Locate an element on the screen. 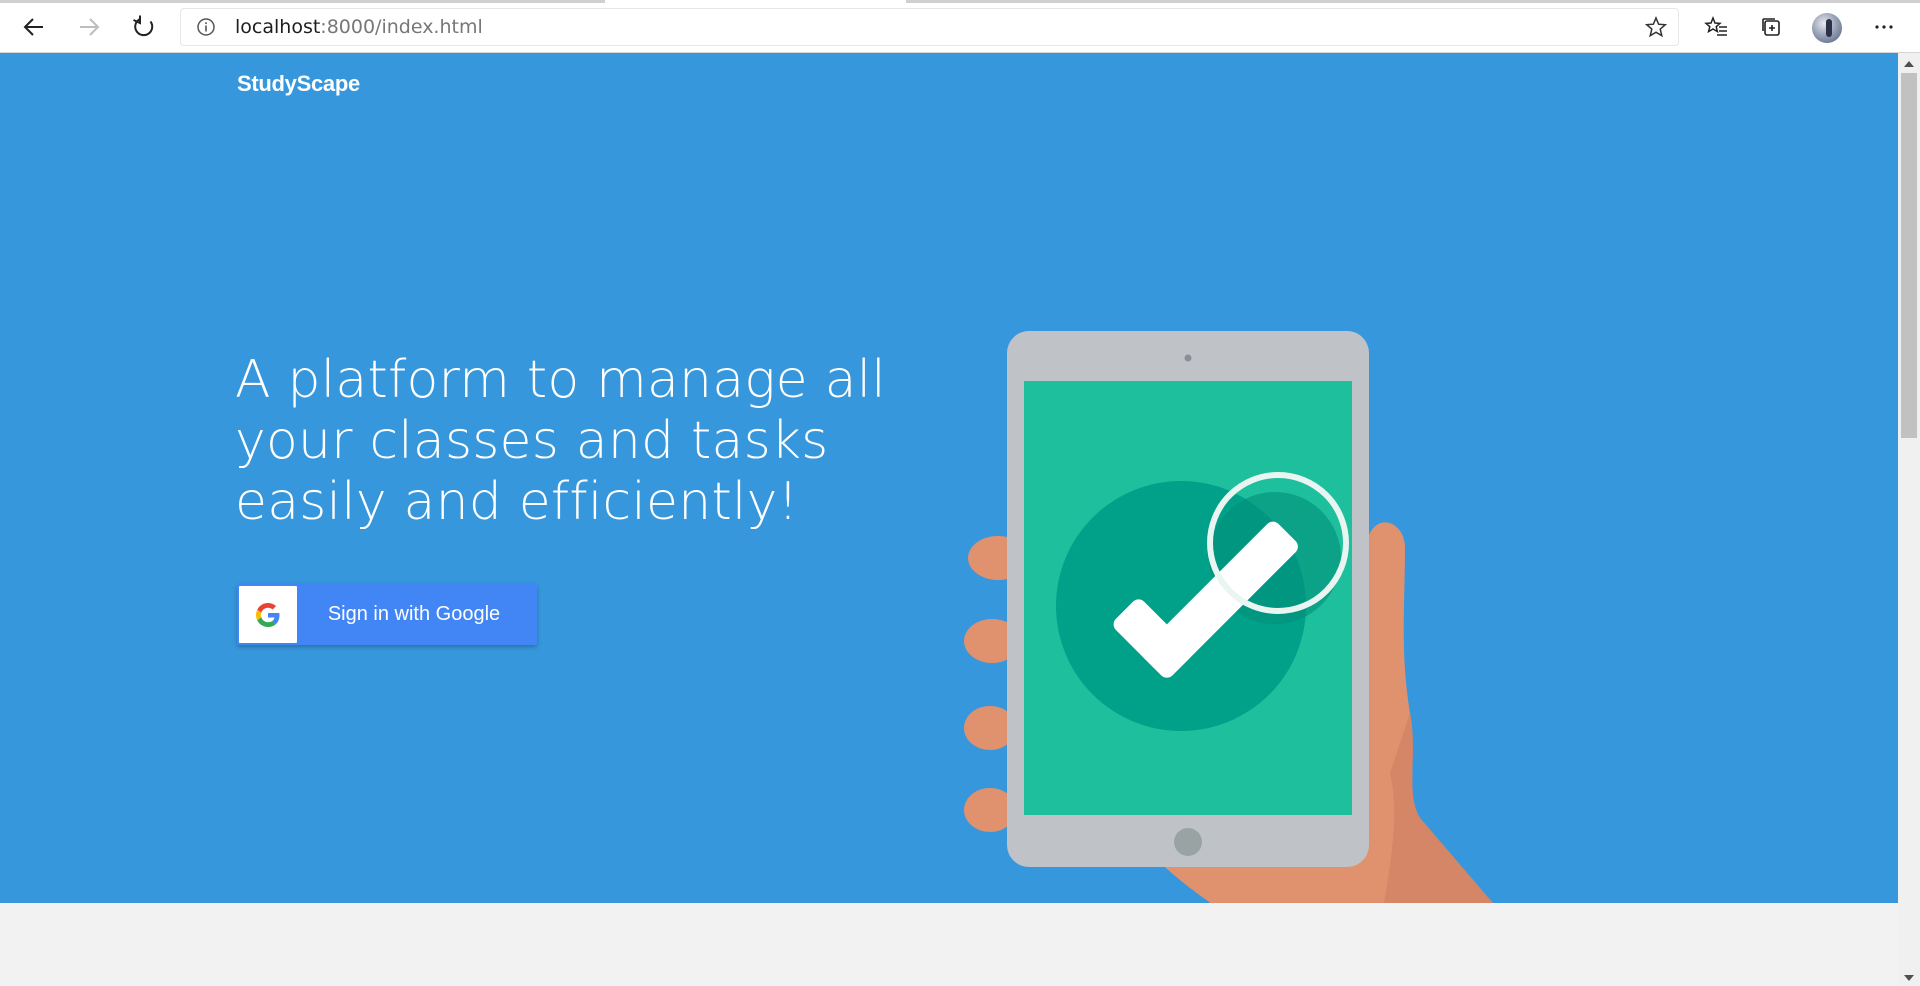 The width and height of the screenshot is (1920, 986). more-button is located at coordinates (1884, 27).